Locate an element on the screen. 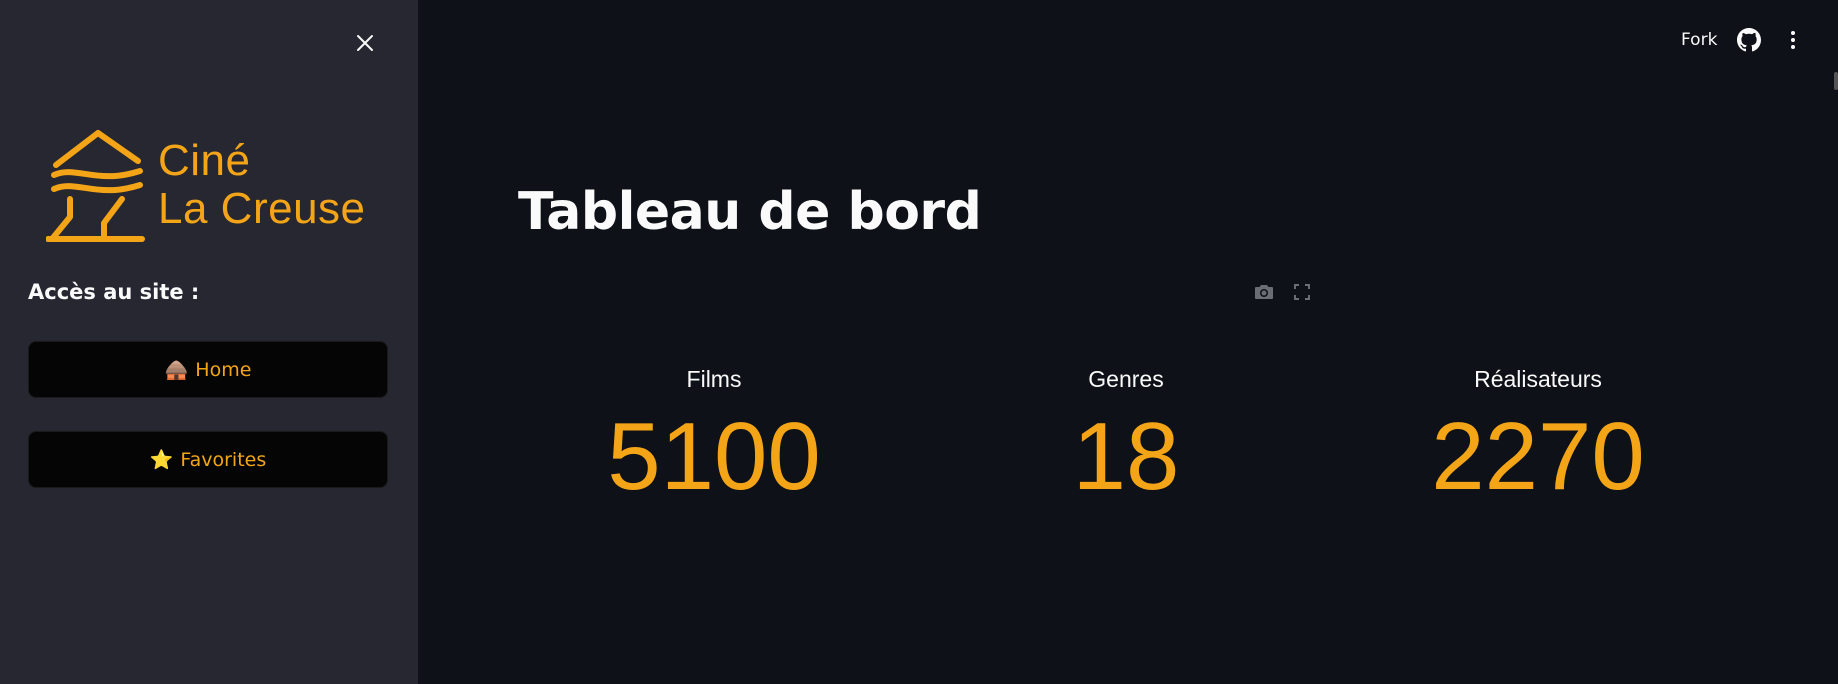 This screenshot has width=1838, height=684. logo: Ciné La Creuse is located at coordinates (216, 185).